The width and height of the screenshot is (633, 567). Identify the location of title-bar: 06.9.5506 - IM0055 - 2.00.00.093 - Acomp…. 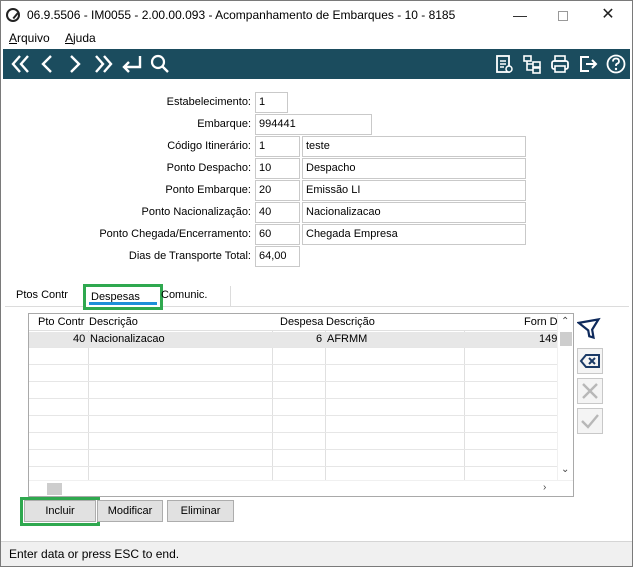
(316, 15).